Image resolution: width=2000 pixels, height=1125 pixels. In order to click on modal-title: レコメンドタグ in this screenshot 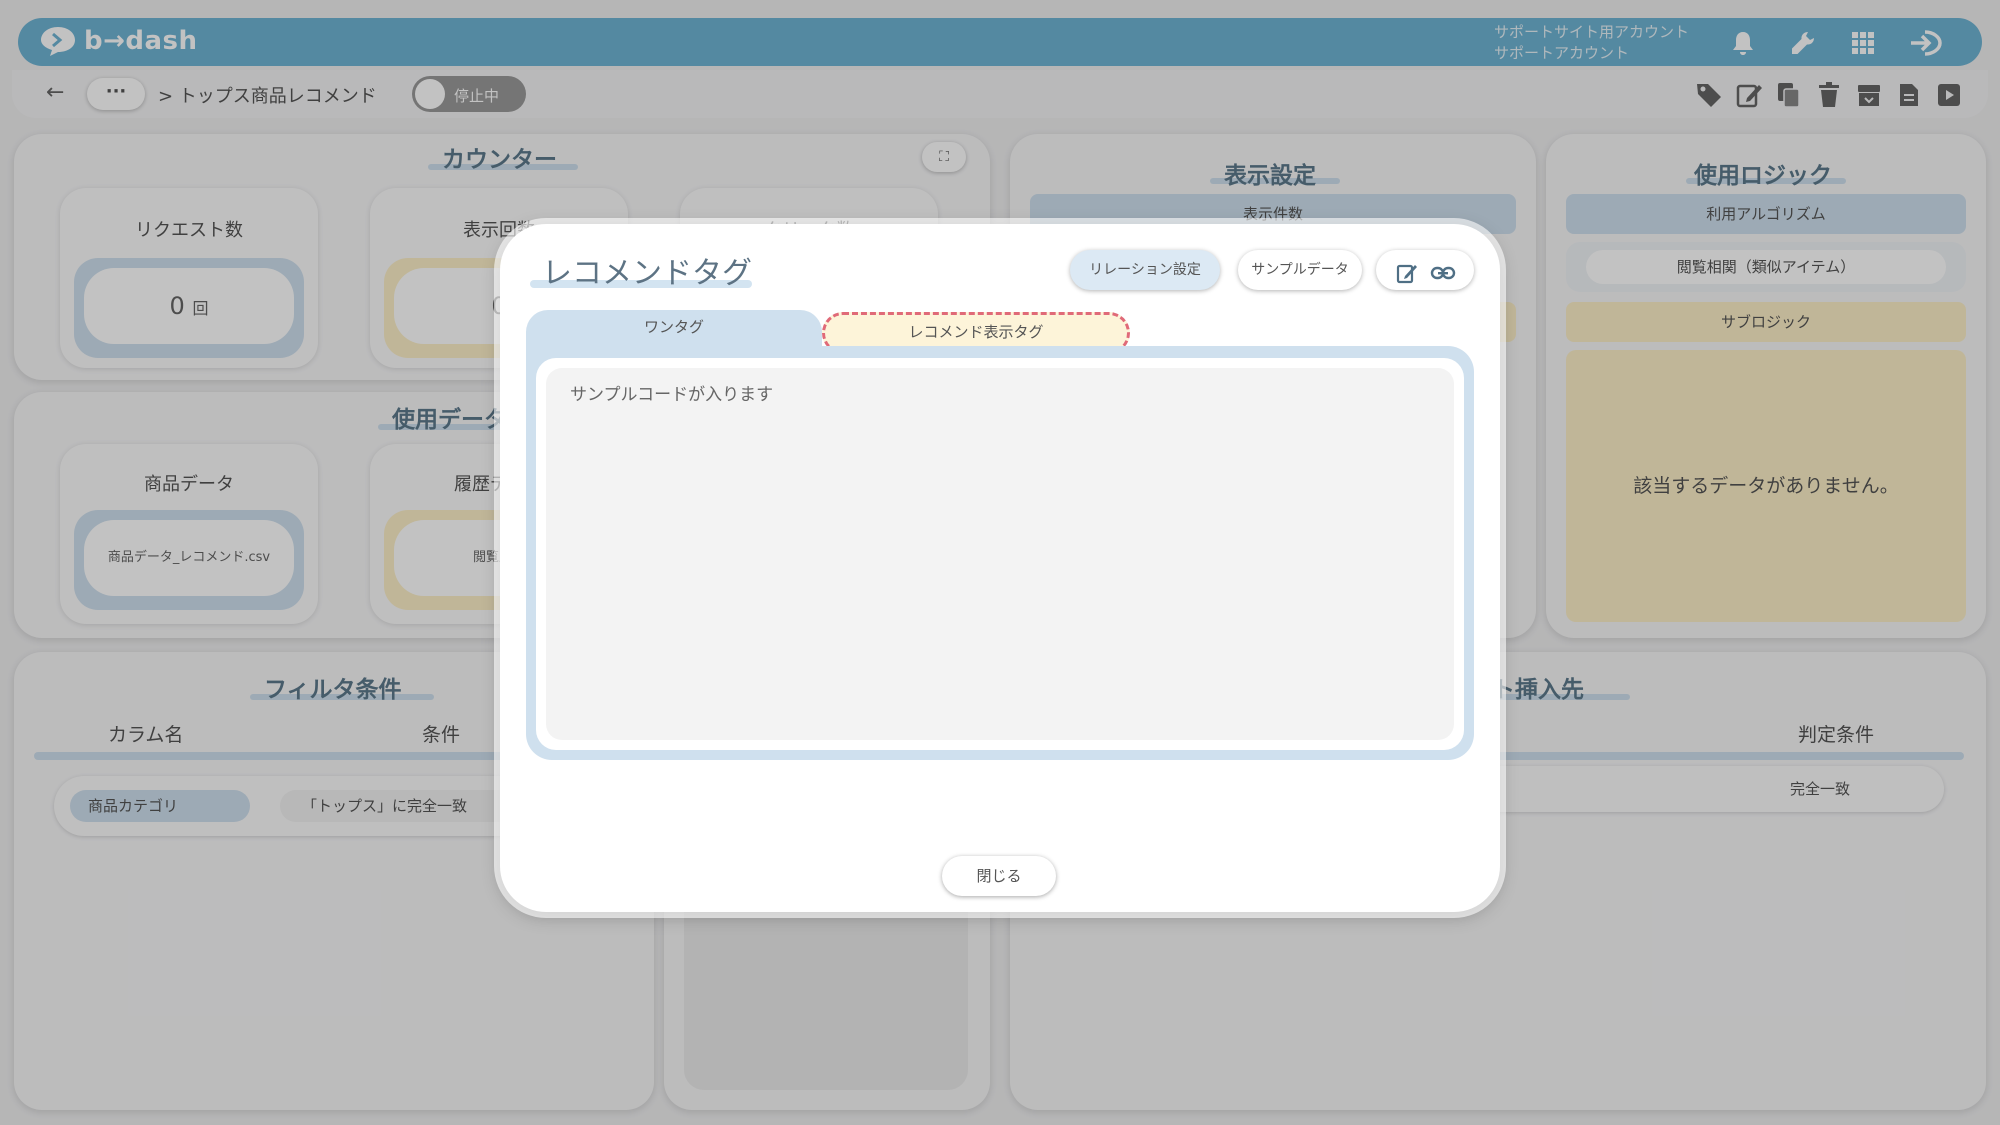, I will do `click(647, 273)`.